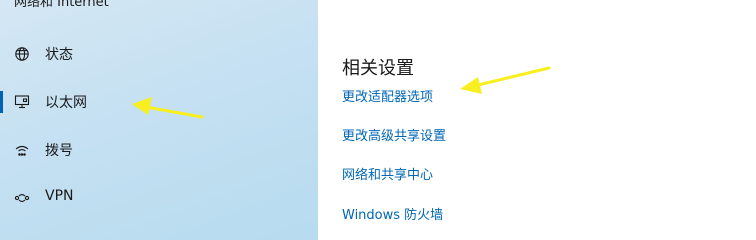 This screenshot has width=756, height=240. Describe the element at coordinates (394, 134) in the screenshot. I see `advanced-sharing-settings-link: 更改高级共享设置` at that location.